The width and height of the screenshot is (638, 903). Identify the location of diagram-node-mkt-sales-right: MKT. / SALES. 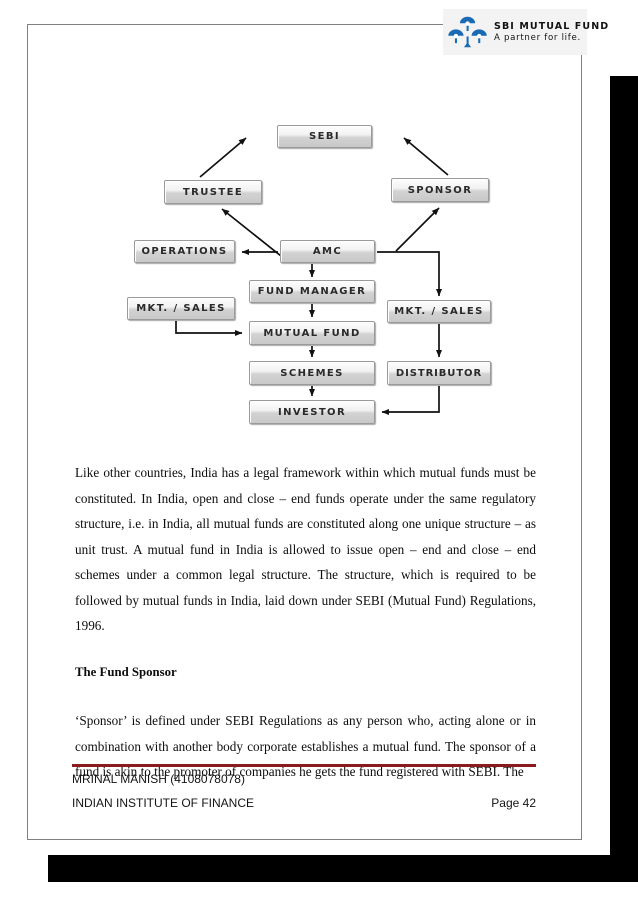
(439, 311).